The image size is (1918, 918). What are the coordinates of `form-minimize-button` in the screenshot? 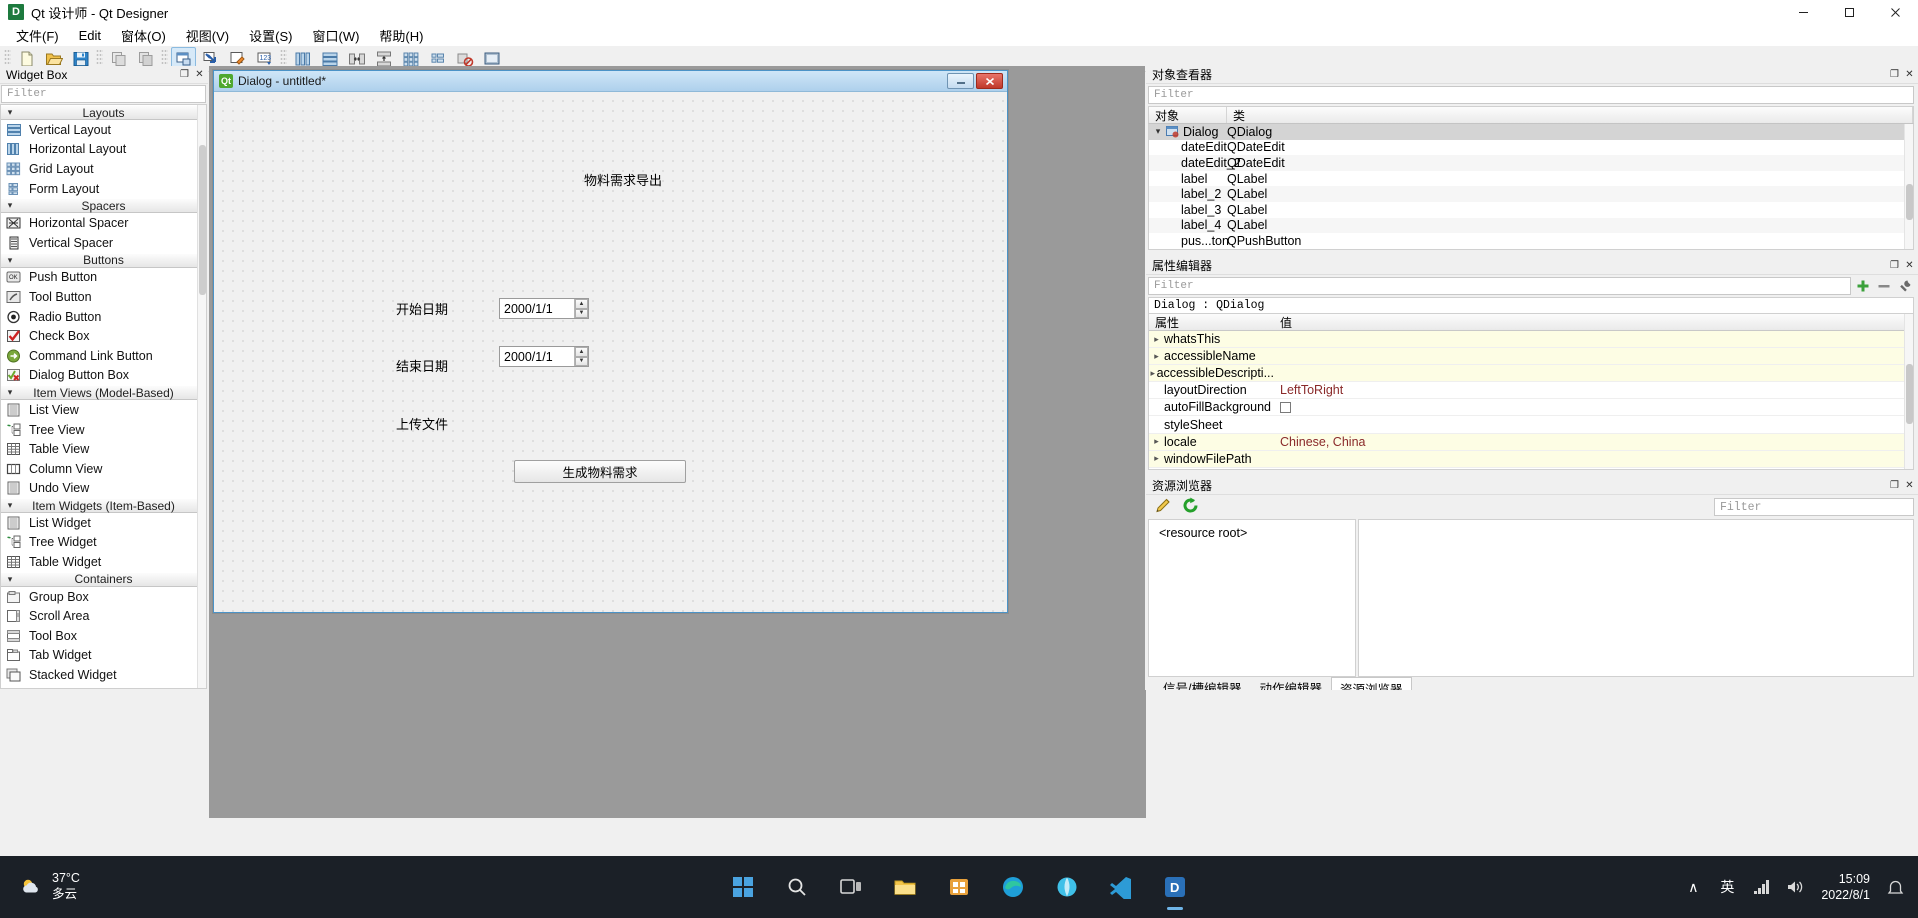 It's located at (960, 81).